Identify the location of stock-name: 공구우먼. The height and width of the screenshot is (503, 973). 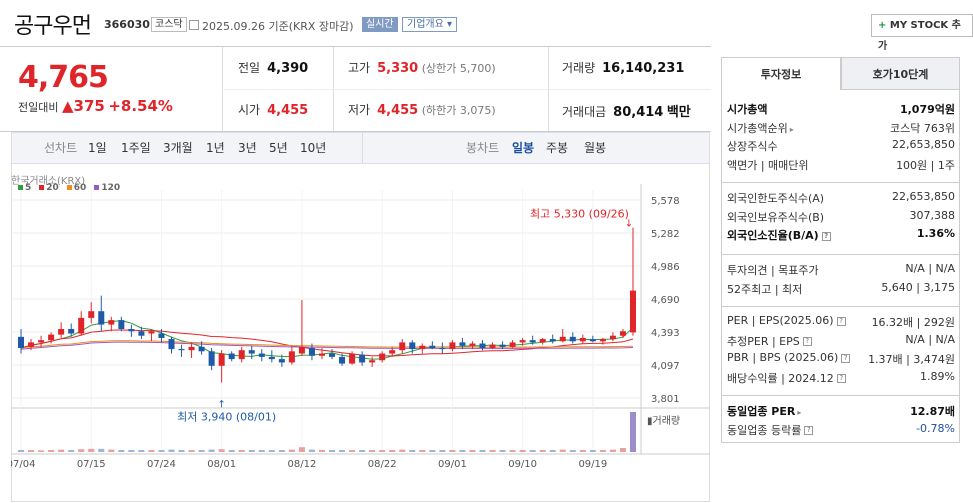
(53, 26).